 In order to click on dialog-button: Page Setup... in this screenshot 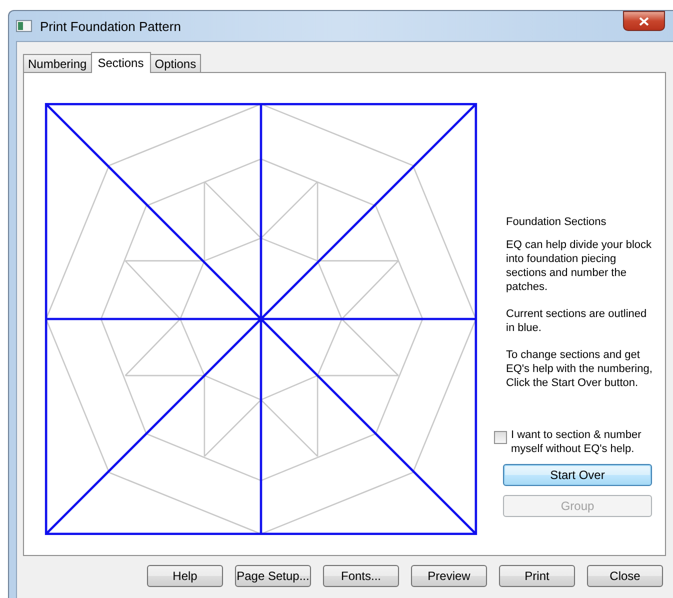, I will do `click(273, 576)`.